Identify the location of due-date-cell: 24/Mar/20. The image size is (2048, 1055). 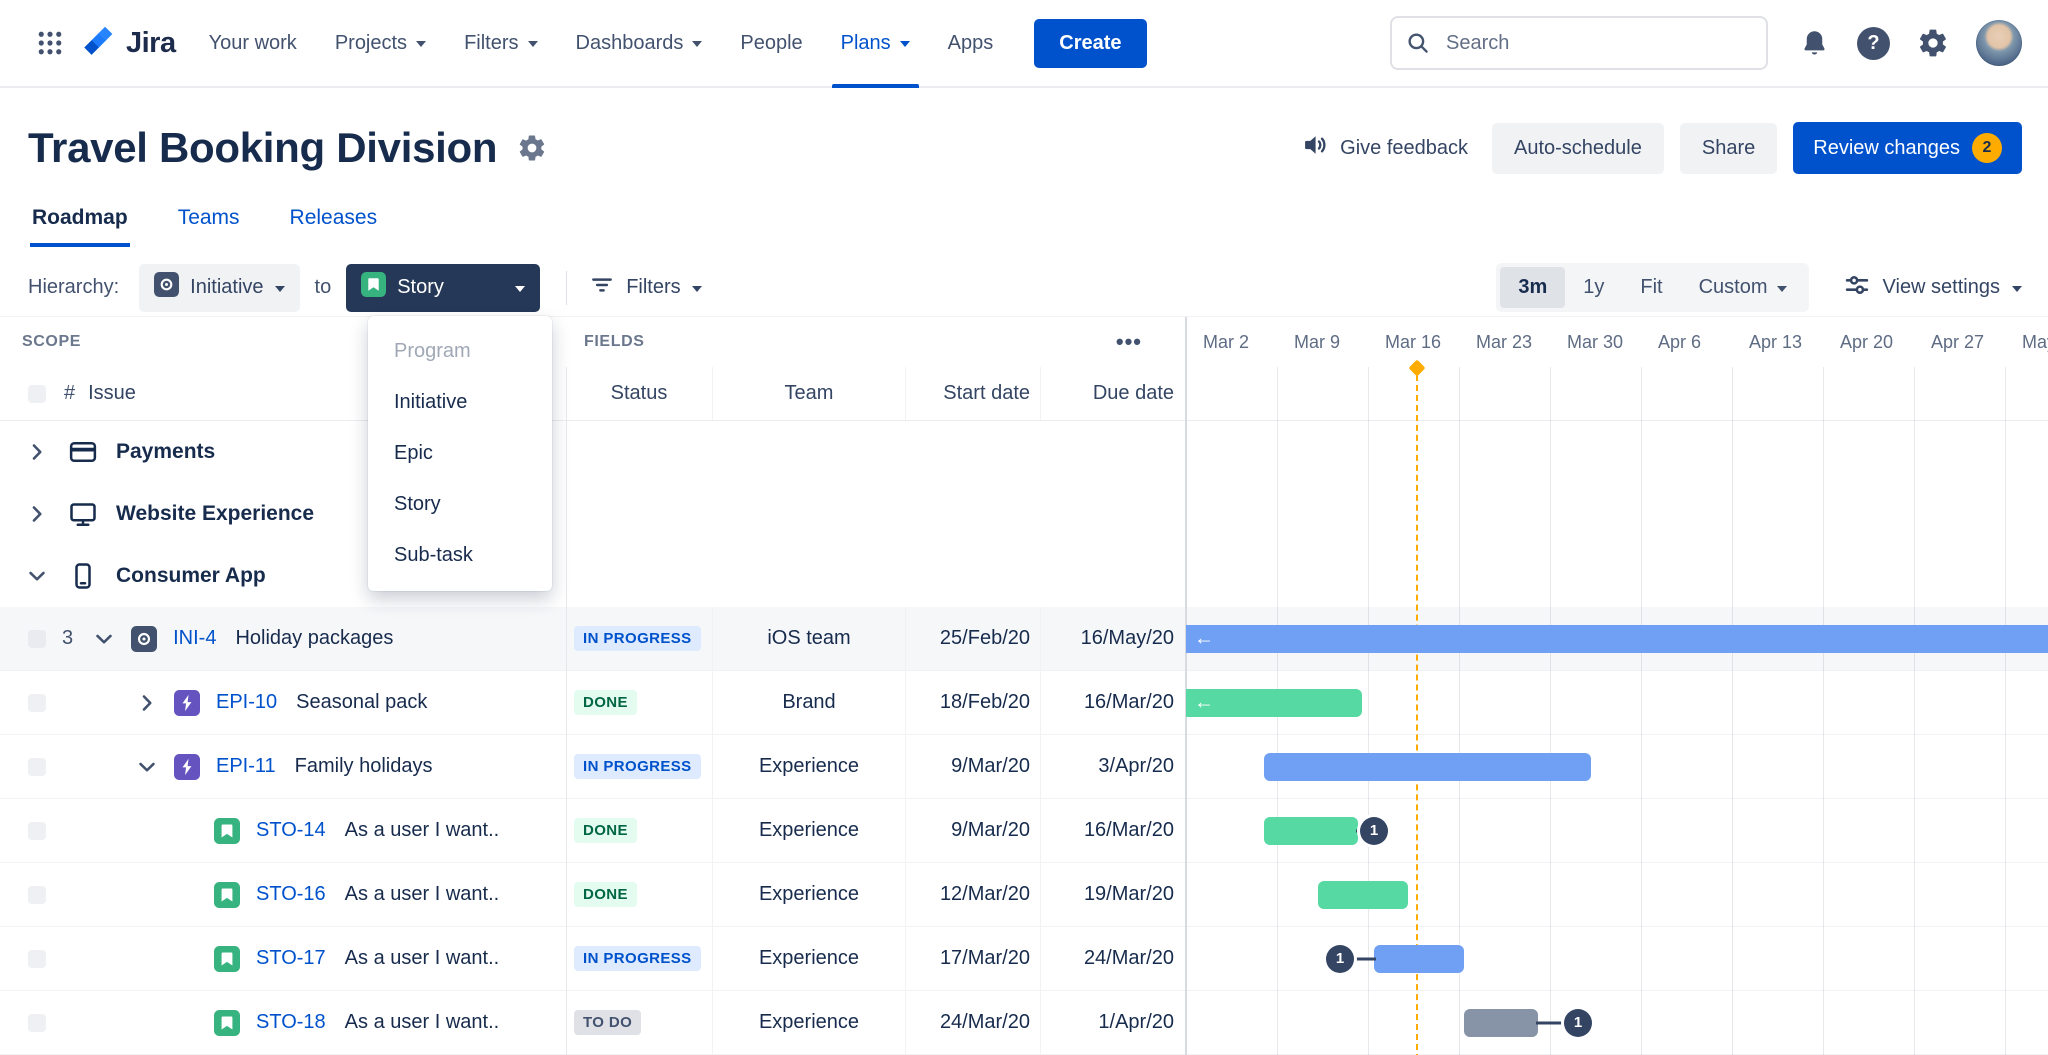
(1113, 958).